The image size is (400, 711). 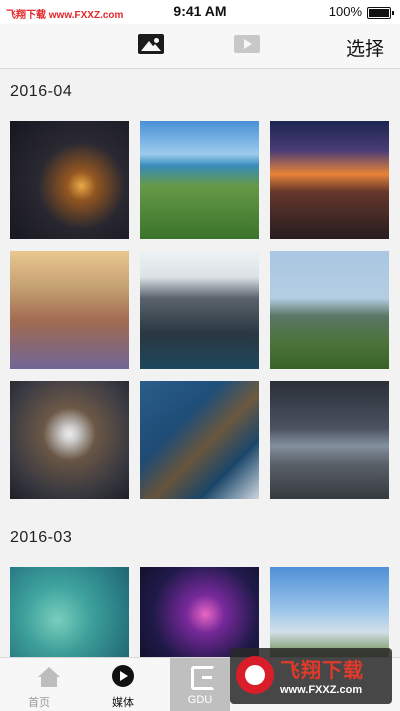 I want to click on watermark-url: www.FXXZ.com, so click(x=321, y=690).